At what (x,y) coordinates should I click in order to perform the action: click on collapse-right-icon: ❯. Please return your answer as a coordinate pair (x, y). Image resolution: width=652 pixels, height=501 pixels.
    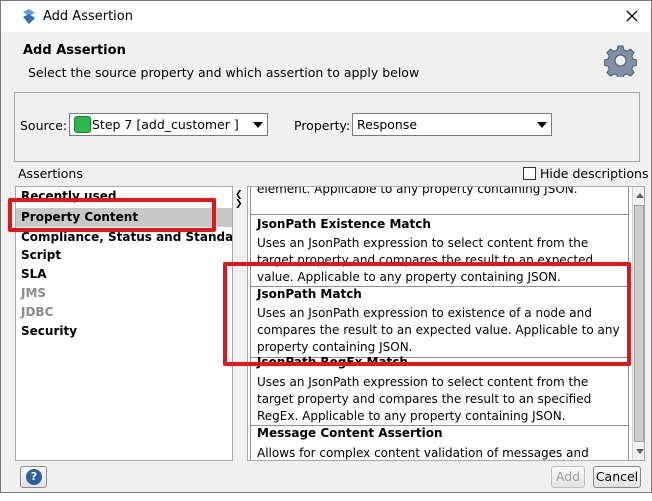
    Looking at the image, I should click on (239, 204).